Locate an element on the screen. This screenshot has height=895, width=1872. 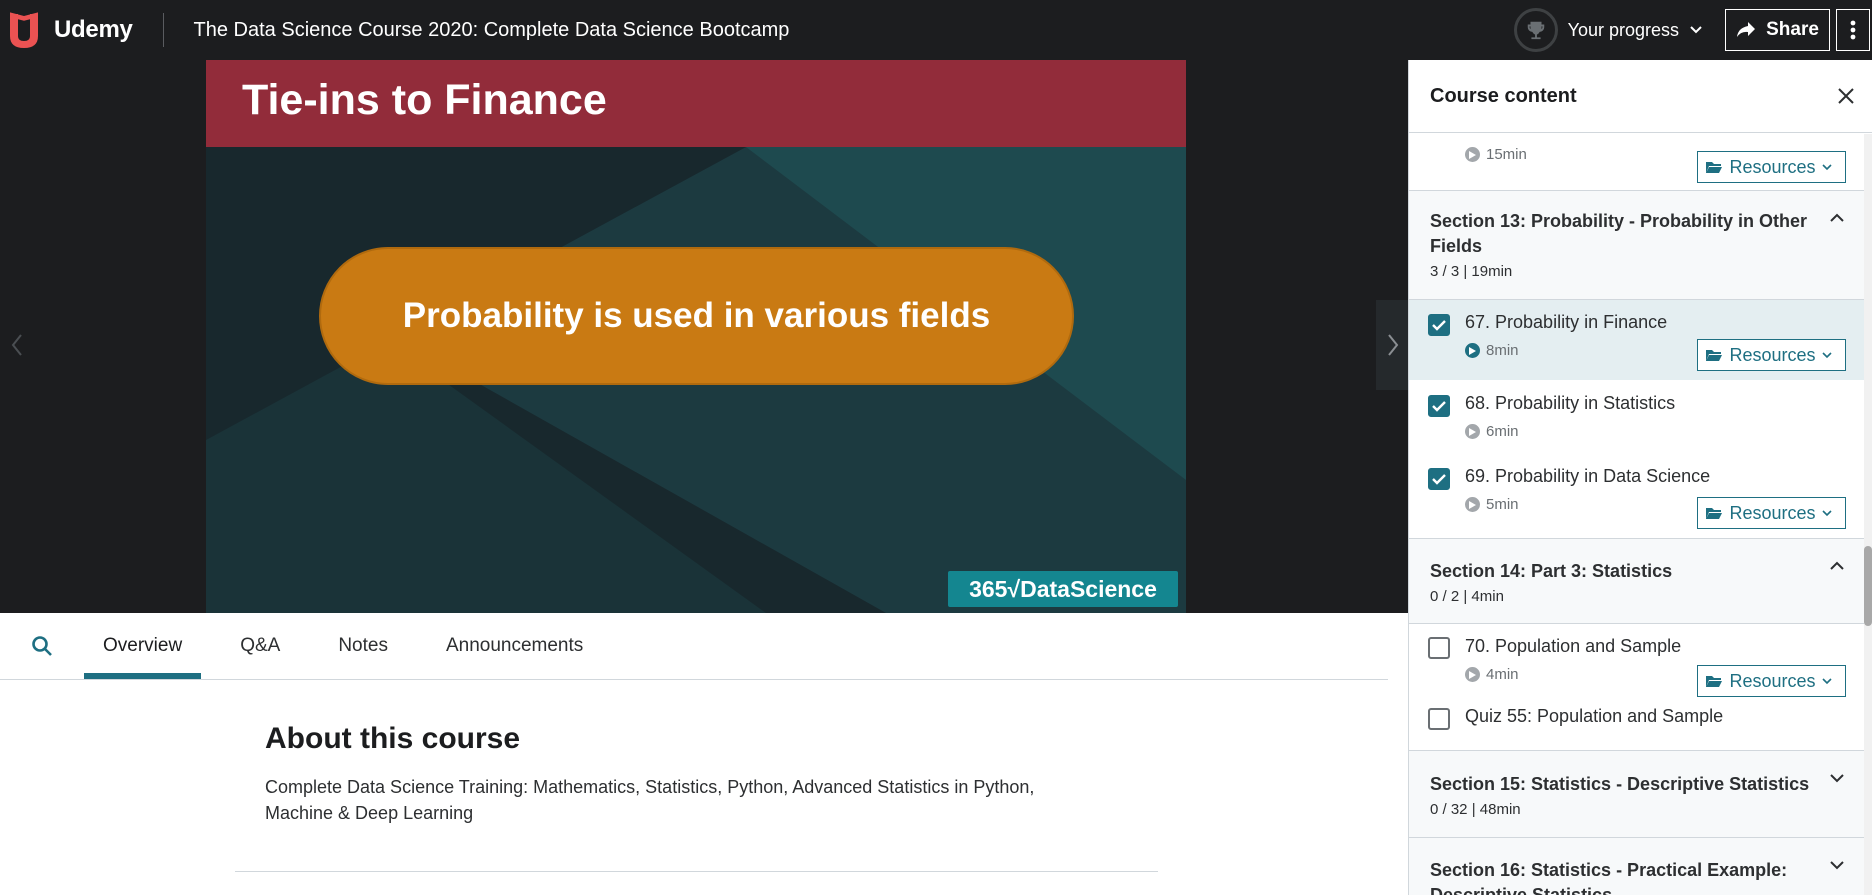
tab-qa: Q&A is located at coordinates (260, 646).